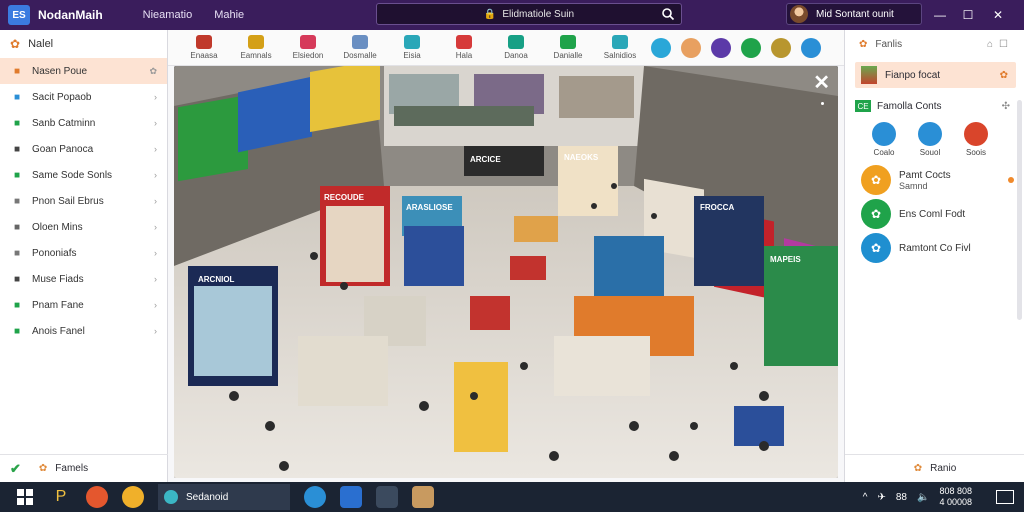  I want to click on menu-item-2: Mahie, so click(229, 15).